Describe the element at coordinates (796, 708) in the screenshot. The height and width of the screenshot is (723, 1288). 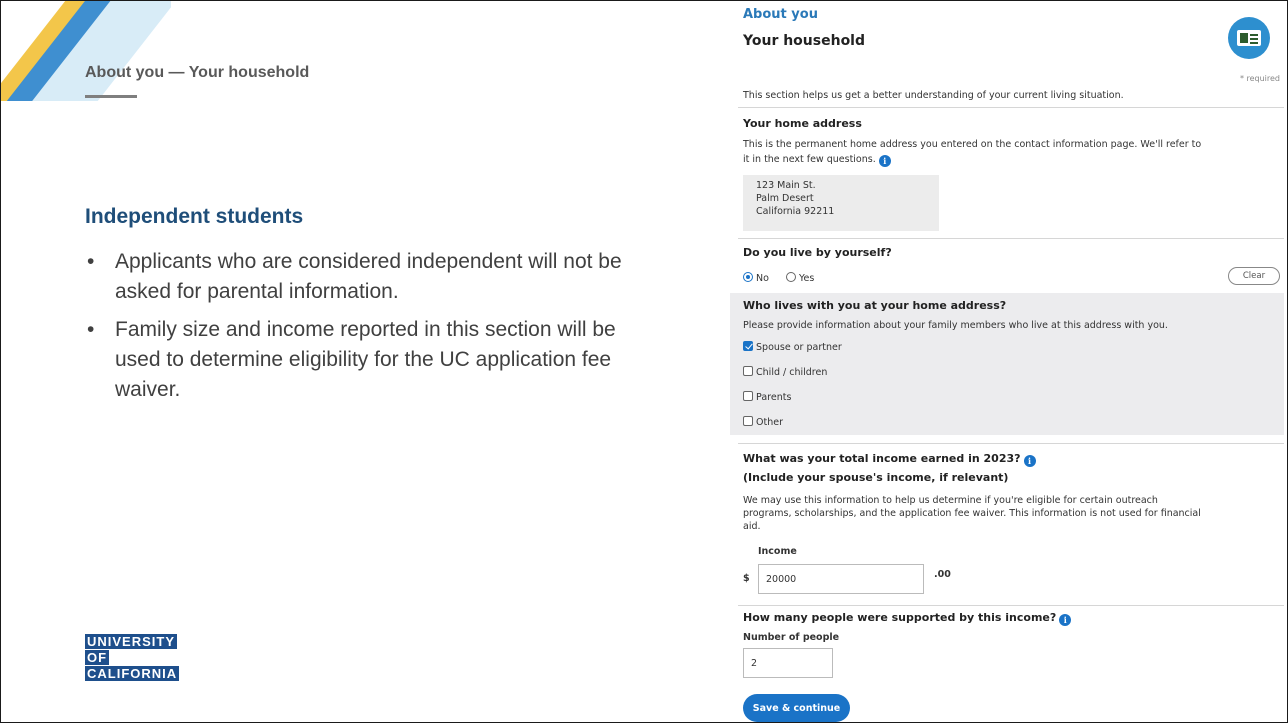
I see `save-continue-button: Save & continue` at that location.